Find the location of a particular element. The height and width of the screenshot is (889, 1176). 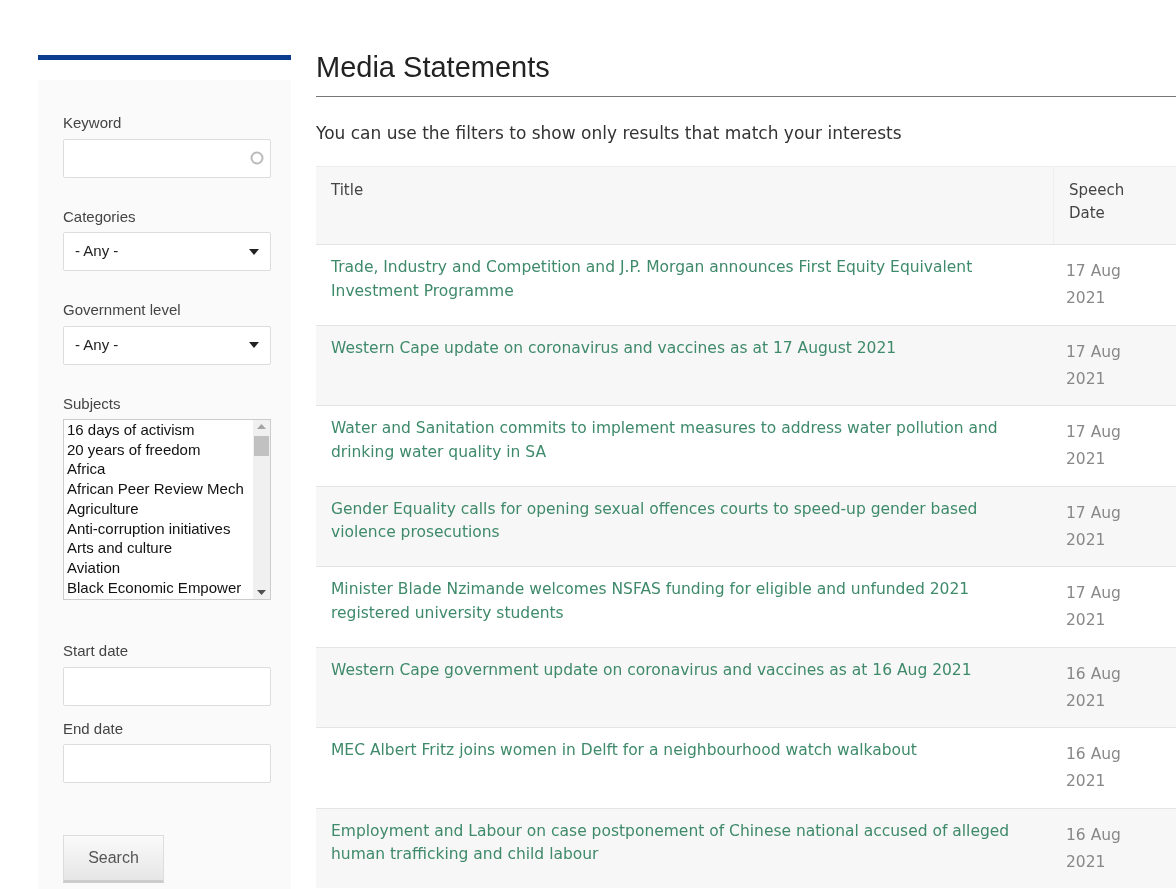

categories-select: - Any - is located at coordinates (167, 251).